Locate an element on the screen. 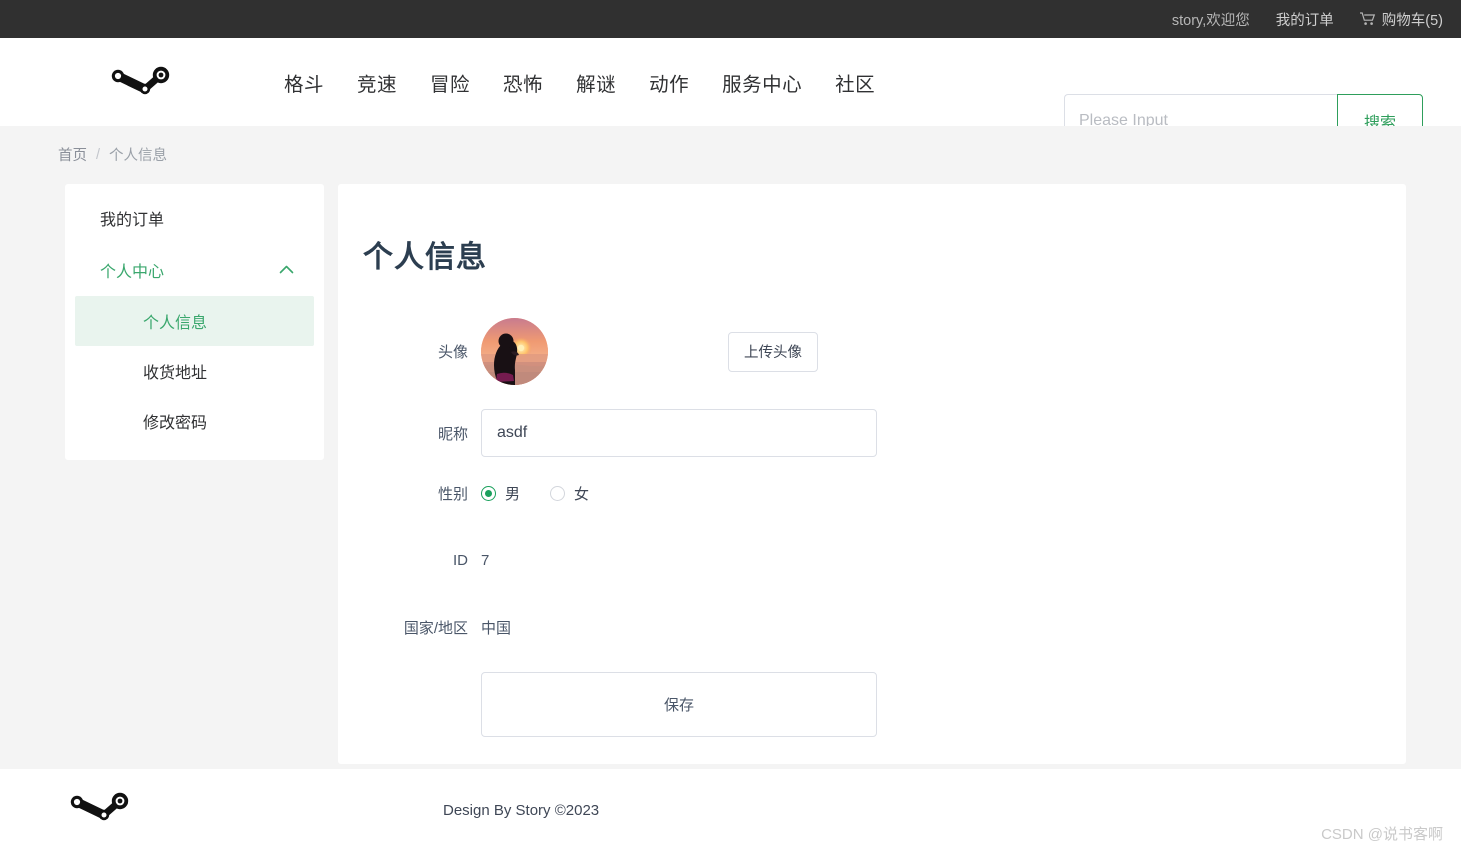 The width and height of the screenshot is (1461, 852). page-title: 个人信息 is located at coordinates (425, 257).